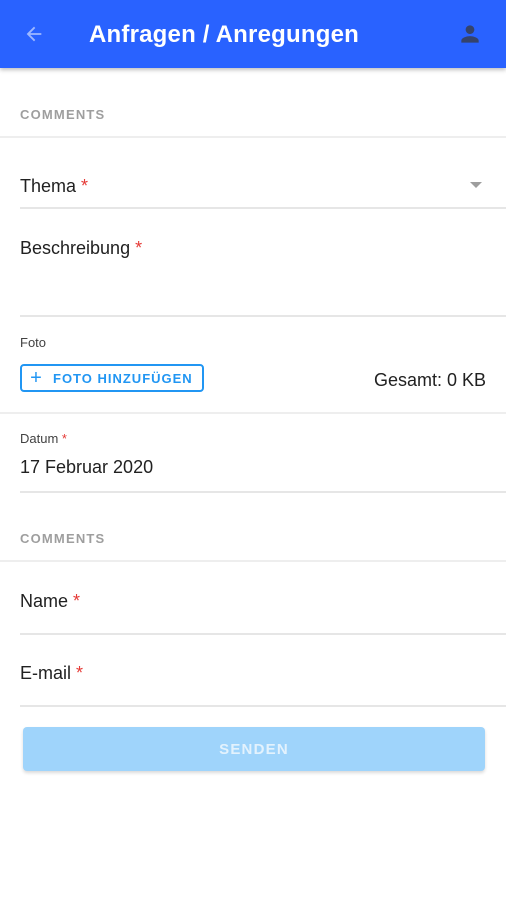  What do you see at coordinates (33, 342) in the screenshot?
I see `foto-label: Foto` at bounding box center [33, 342].